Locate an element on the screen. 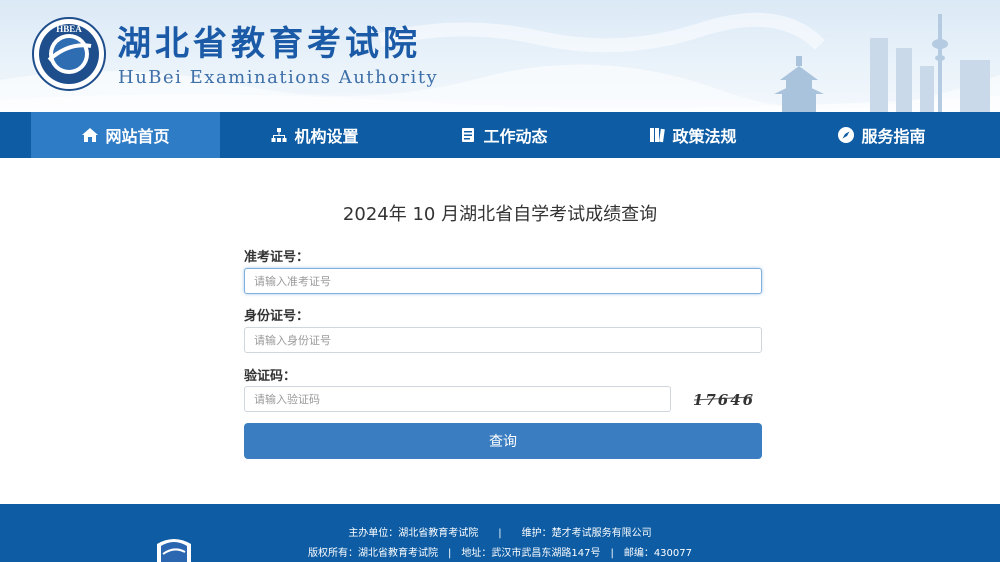 The width and height of the screenshot is (1000, 562). hbea-logo: HBEA is located at coordinates (69, 54).